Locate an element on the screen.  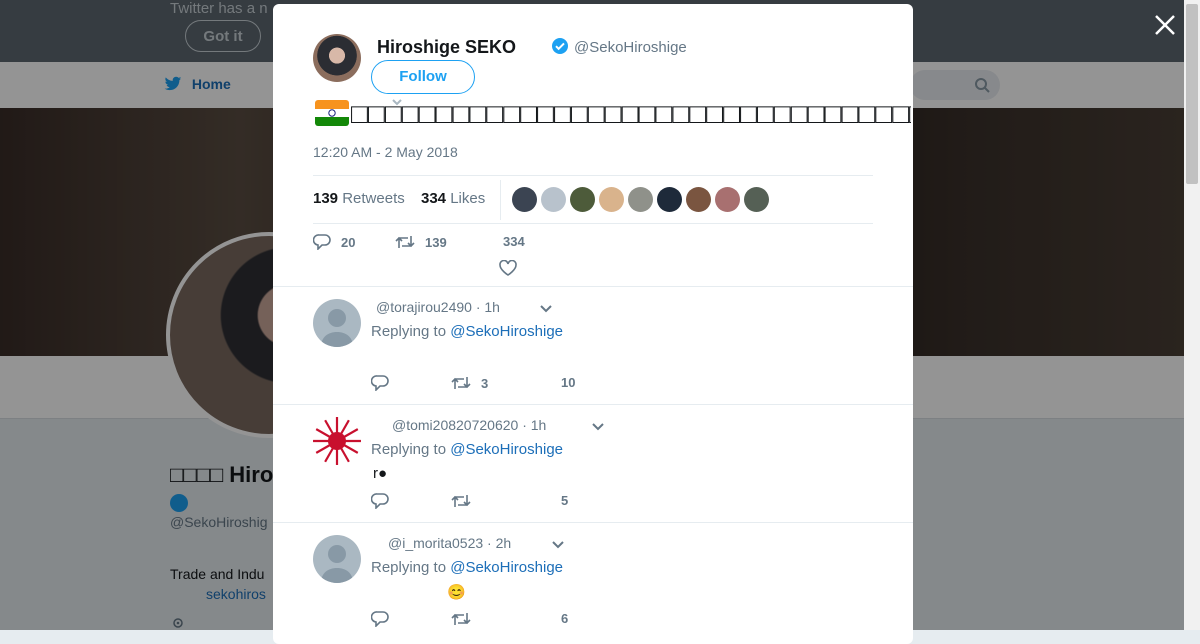
like-action: 334 is located at coordinates (514, 241).